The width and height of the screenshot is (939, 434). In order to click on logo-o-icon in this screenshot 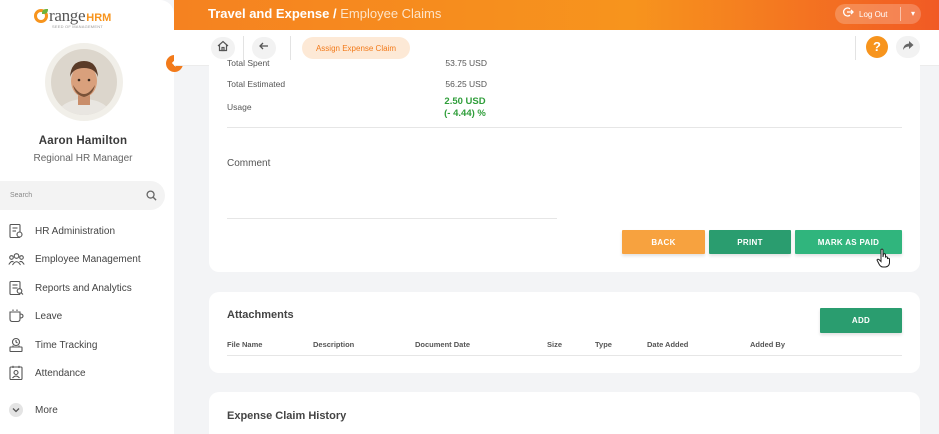, I will do `click(41, 16)`.